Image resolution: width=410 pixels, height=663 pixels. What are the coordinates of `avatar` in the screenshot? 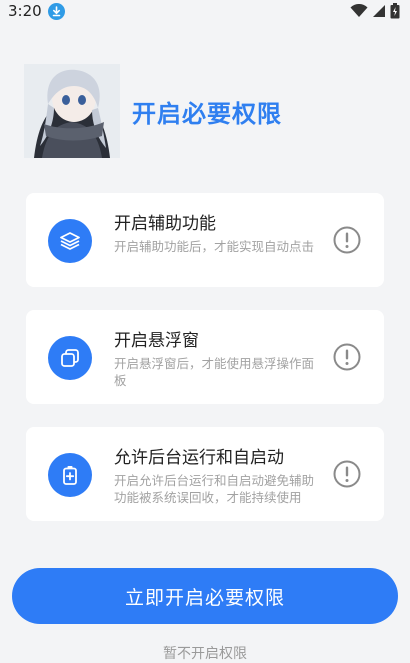 It's located at (72, 111).